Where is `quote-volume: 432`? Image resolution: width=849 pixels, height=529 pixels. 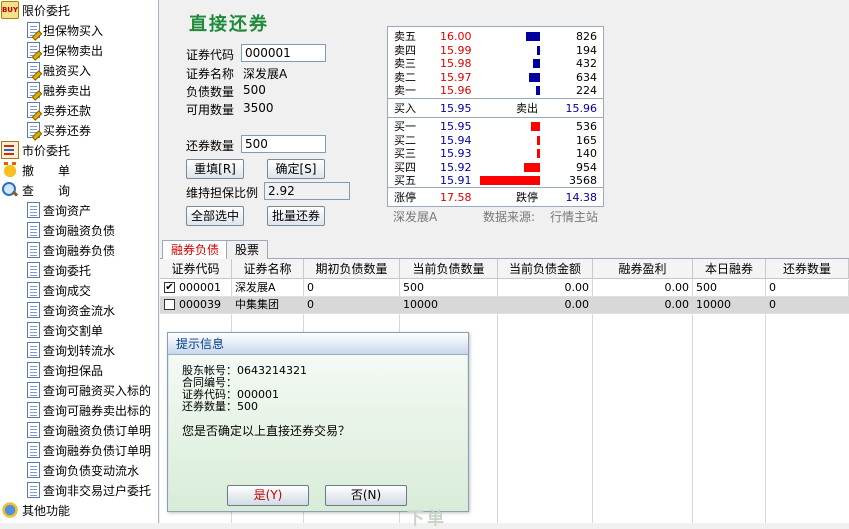
quote-volume: 432 is located at coordinates (586, 63).